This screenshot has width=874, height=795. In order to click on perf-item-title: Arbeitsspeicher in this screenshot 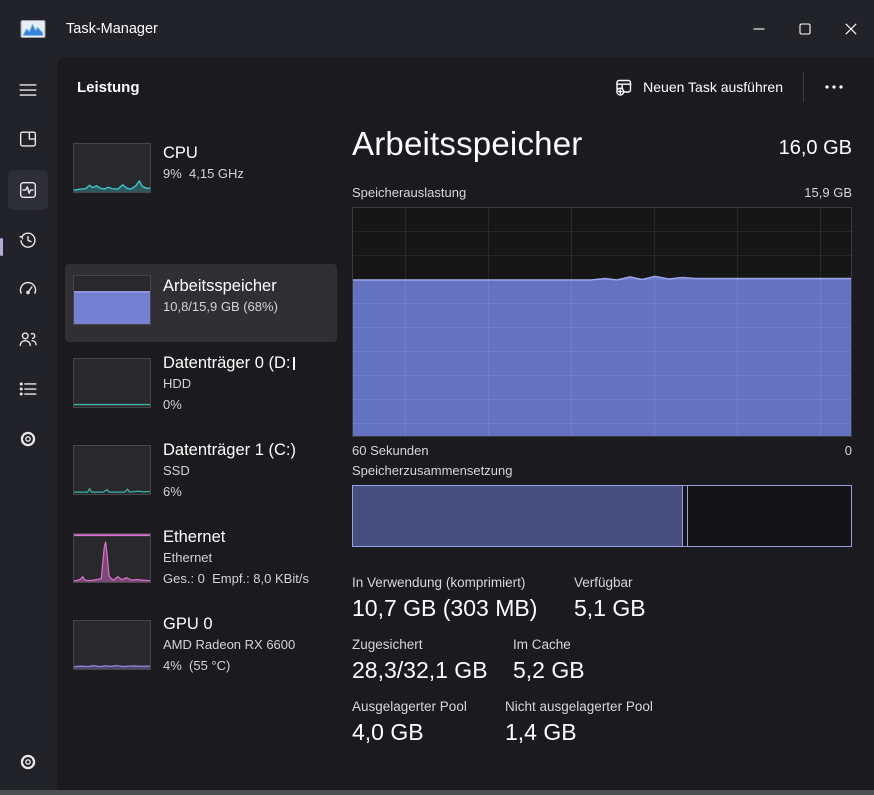, I will do `click(220, 286)`.